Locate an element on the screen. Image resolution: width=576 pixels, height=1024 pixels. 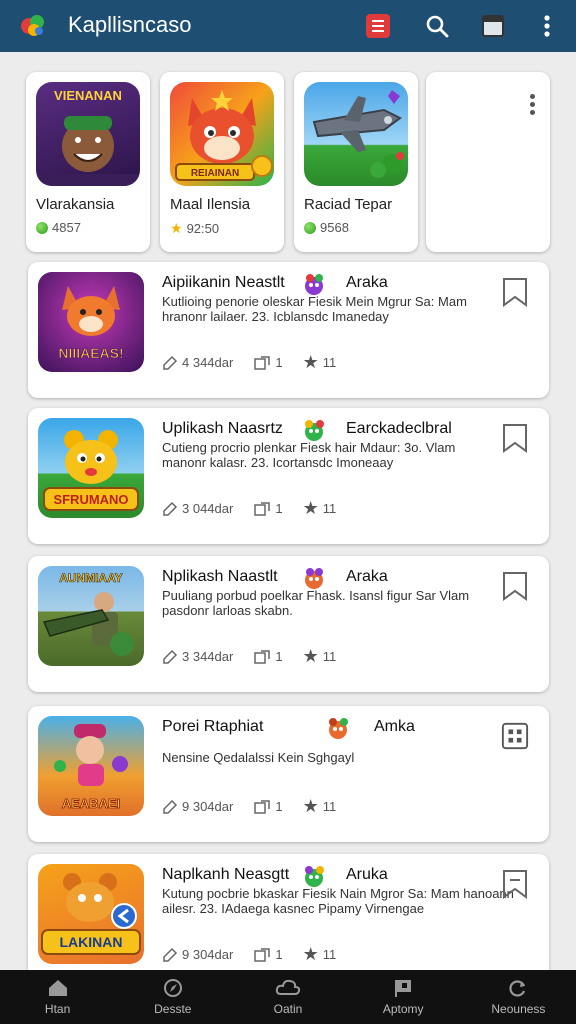
thumb-logo-text: NIIIAEAS! is located at coordinates (90, 353).